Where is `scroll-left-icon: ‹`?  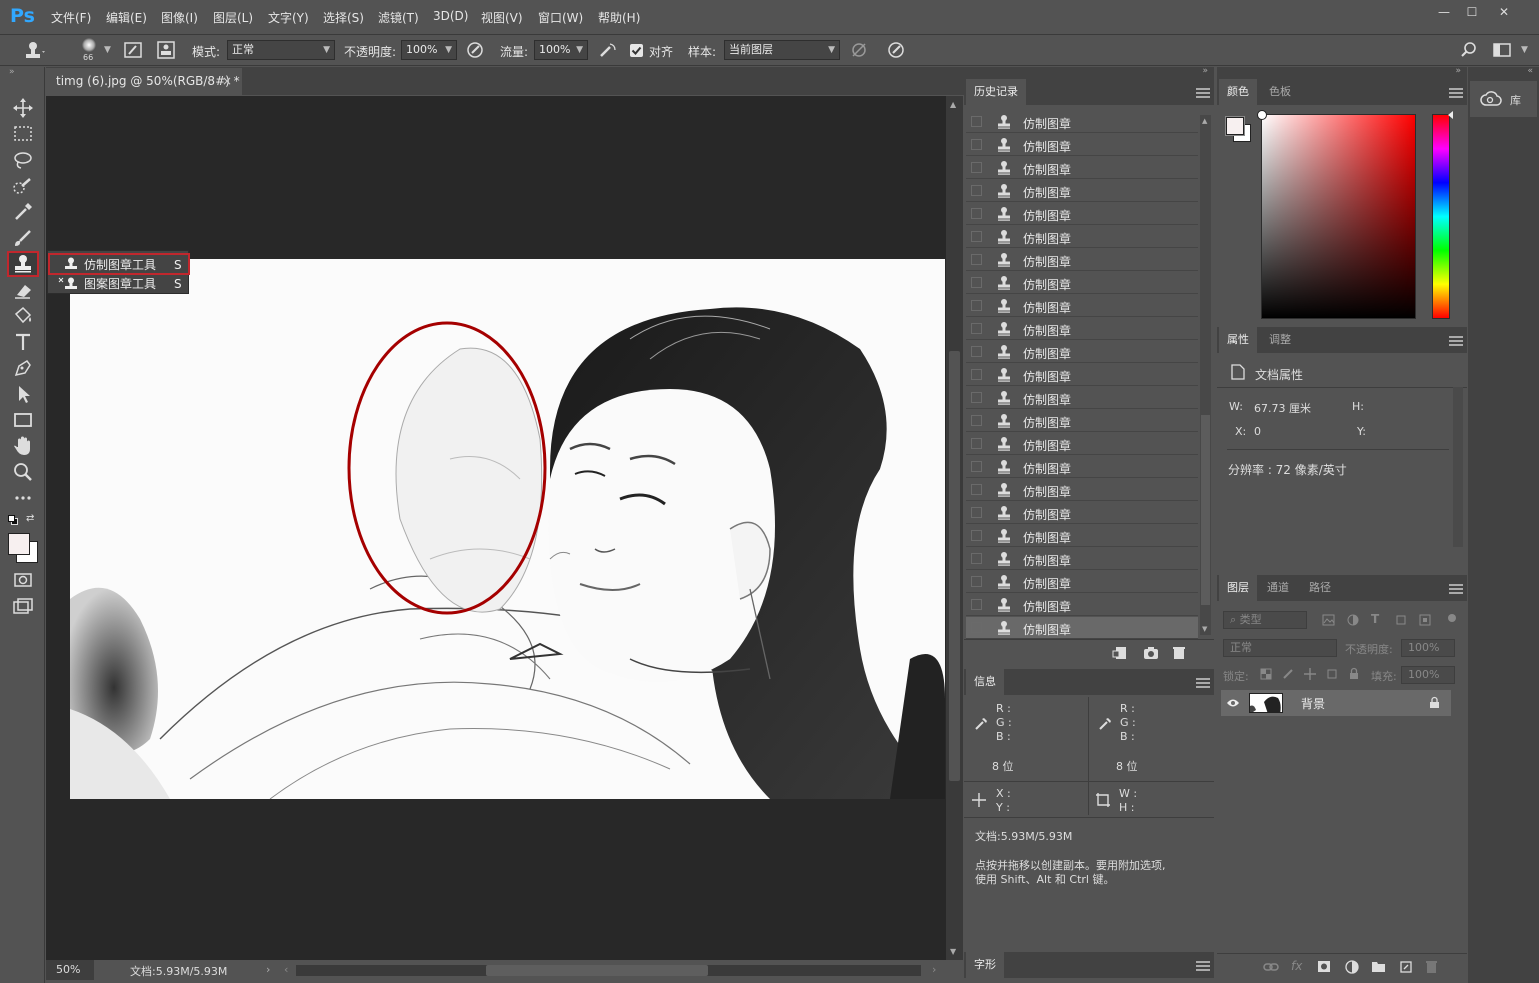
scroll-left-icon: ‹ is located at coordinates (286, 969).